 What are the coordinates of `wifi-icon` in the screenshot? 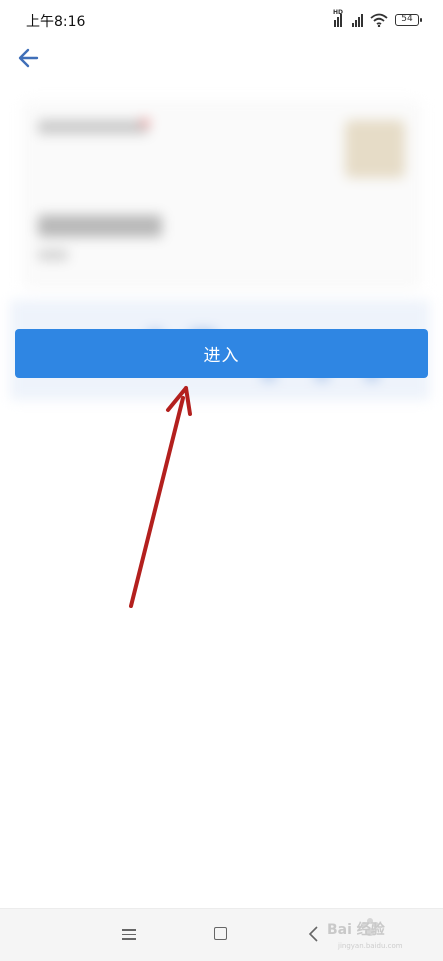 It's located at (379, 20).